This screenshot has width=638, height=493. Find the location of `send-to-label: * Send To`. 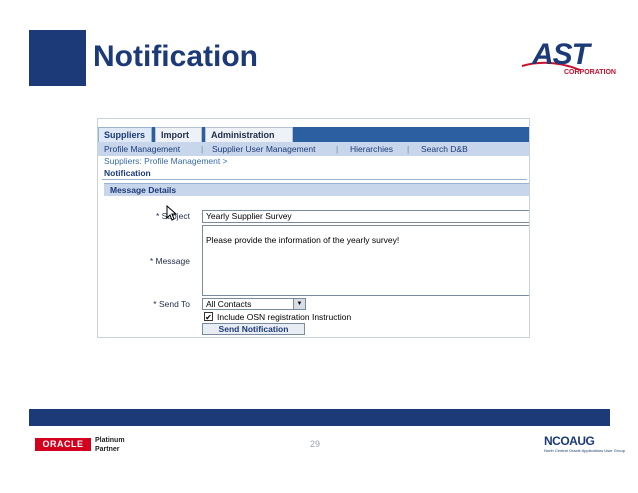

send-to-label: * Send To is located at coordinates (171, 304).